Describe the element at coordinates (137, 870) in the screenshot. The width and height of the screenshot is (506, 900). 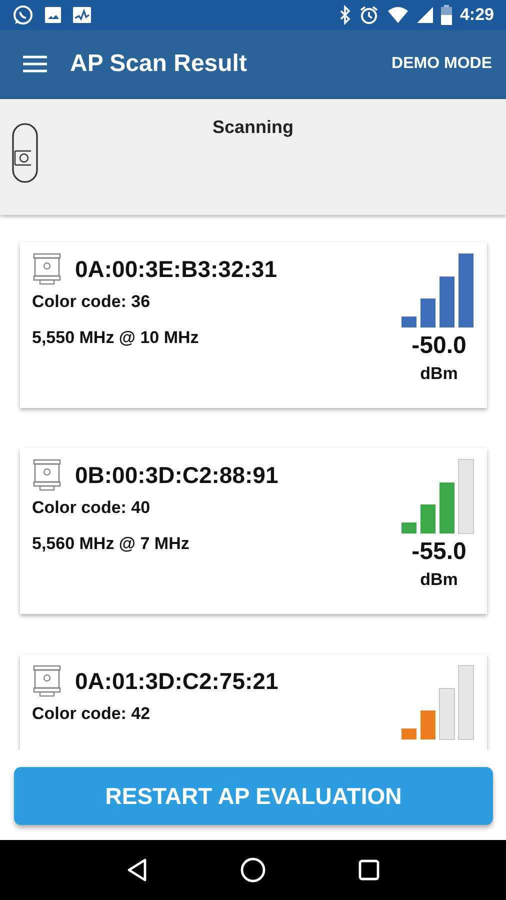
I see `back-icon` at that location.